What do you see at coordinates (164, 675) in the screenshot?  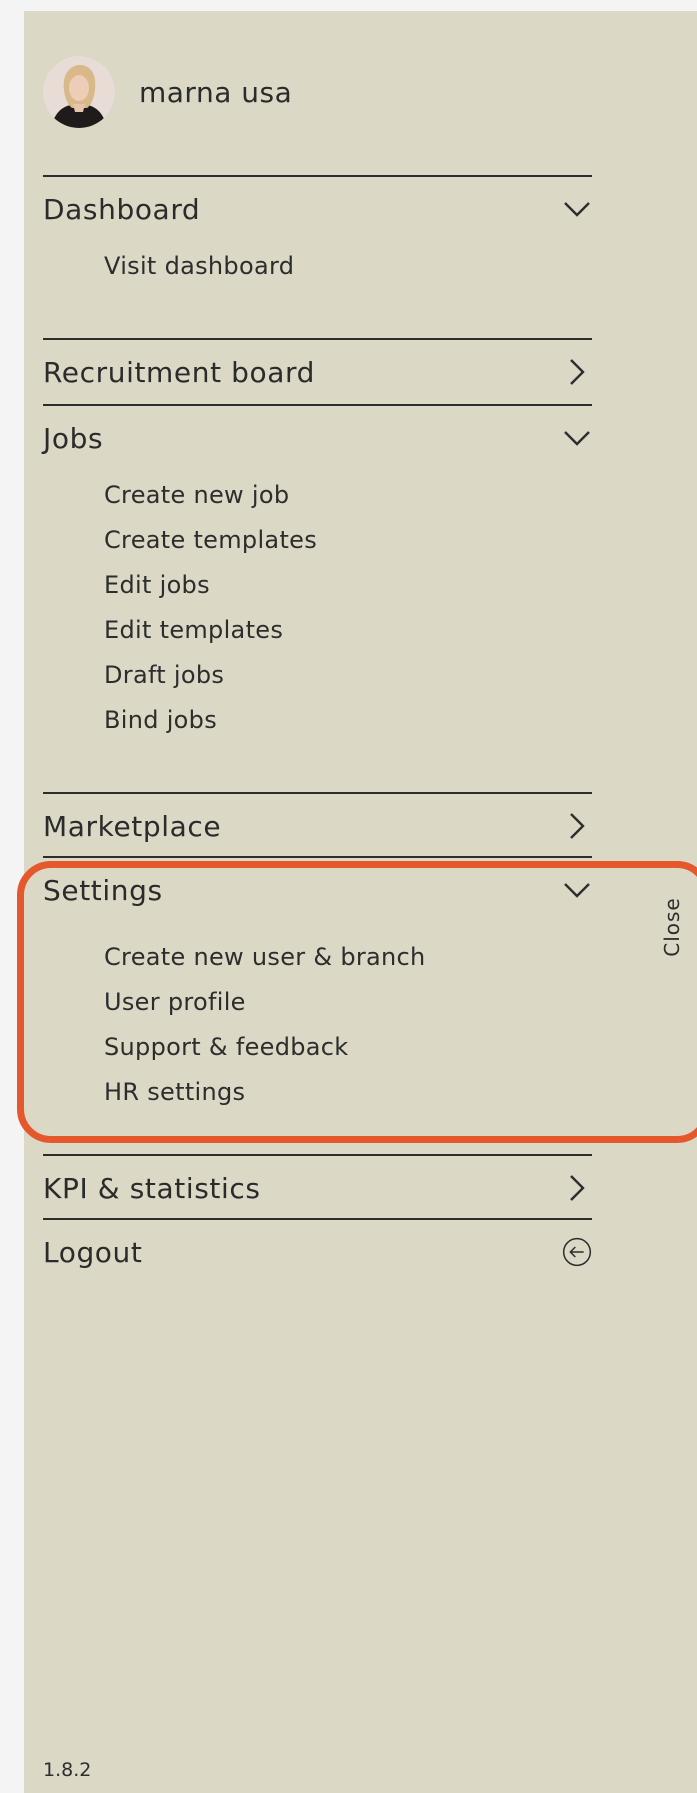 I see `menu-item-draft-jobs: Draft jobs` at bounding box center [164, 675].